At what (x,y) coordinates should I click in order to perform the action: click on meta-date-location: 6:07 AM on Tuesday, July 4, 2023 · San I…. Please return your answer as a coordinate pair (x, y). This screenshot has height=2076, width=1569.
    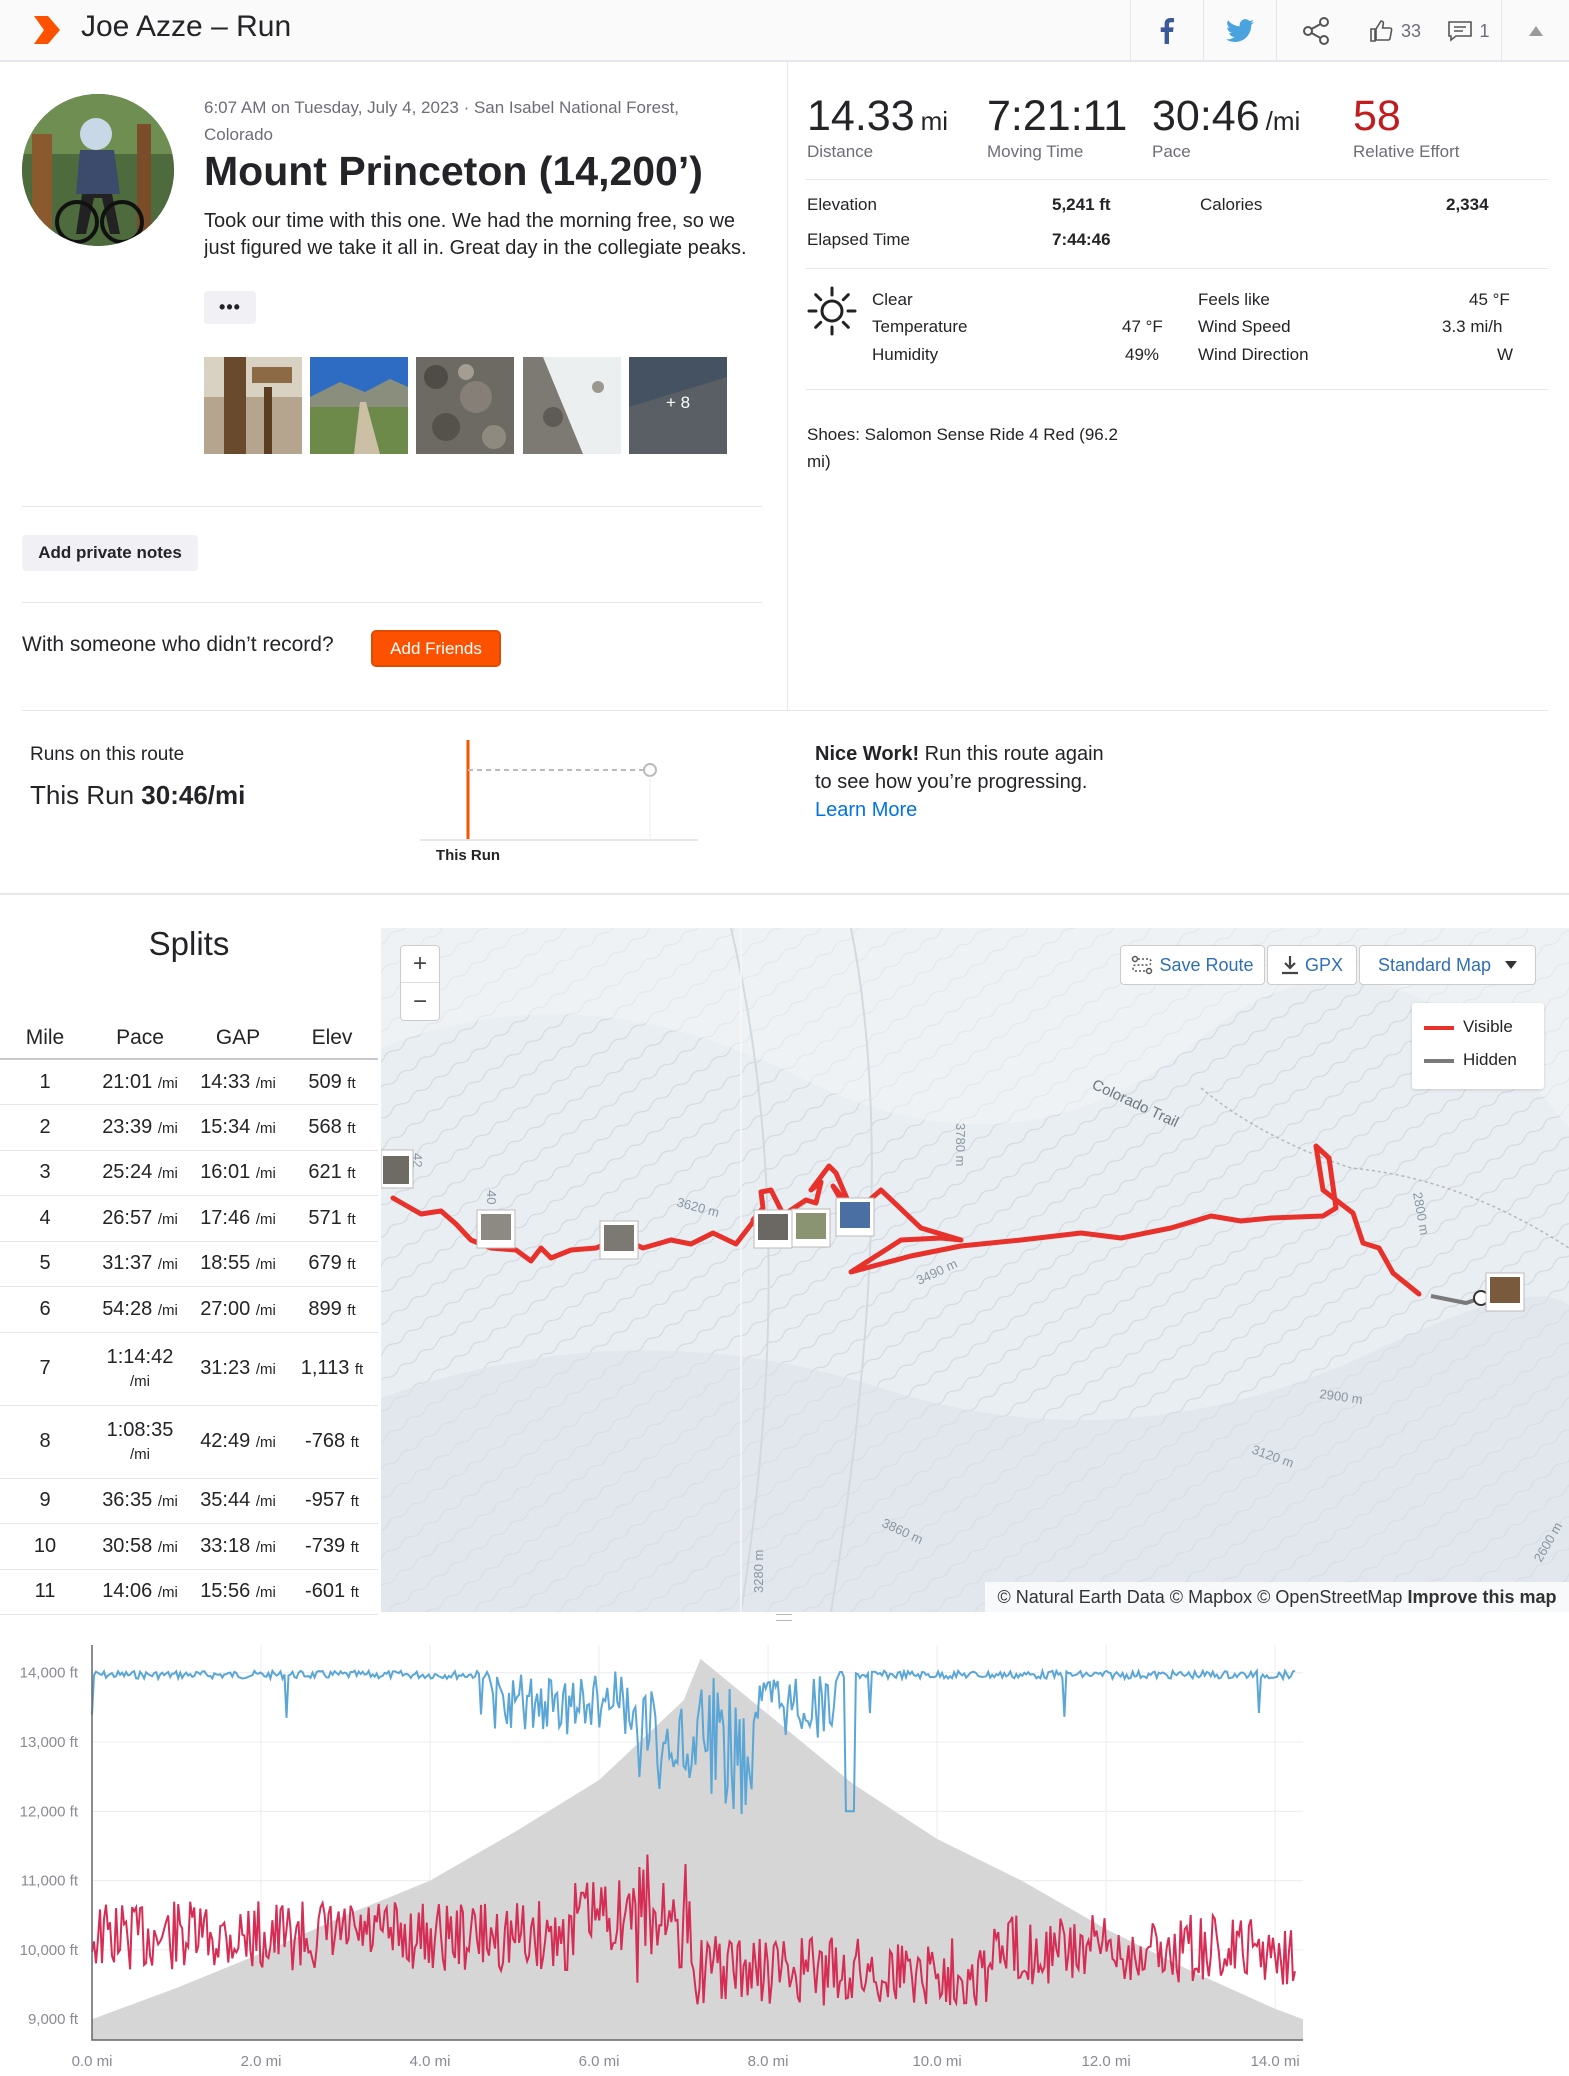
    Looking at the image, I should click on (442, 107).